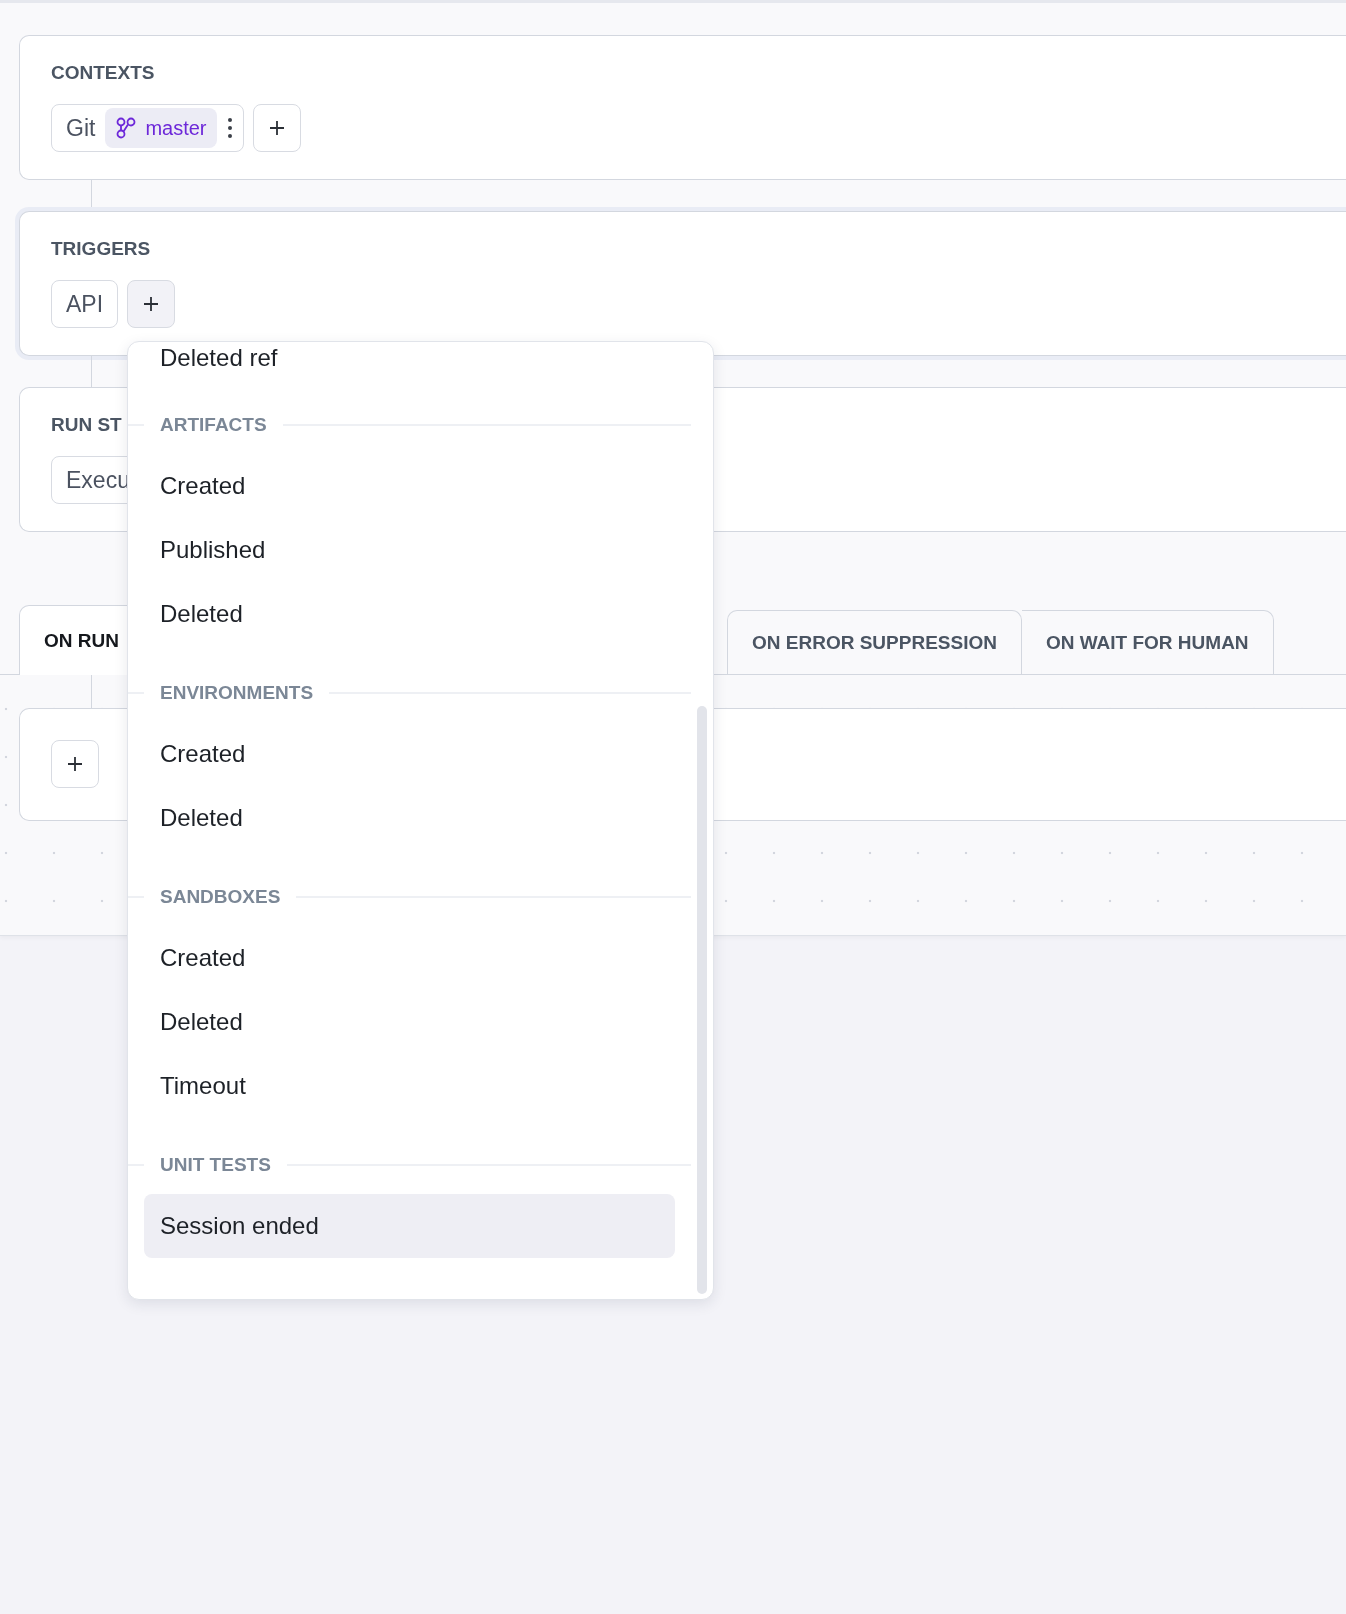 The height and width of the screenshot is (1614, 1346). Describe the element at coordinates (237, 693) in the screenshot. I see `group-header: ENVIRONMENTS` at that location.